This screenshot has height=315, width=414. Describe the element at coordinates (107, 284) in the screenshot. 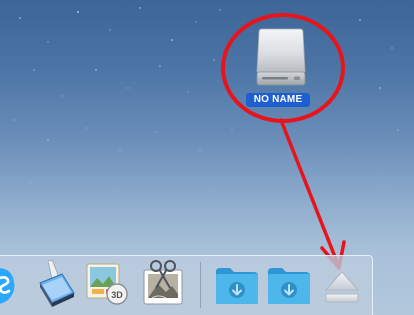

I see `preview-3d-icon: 3D` at that location.